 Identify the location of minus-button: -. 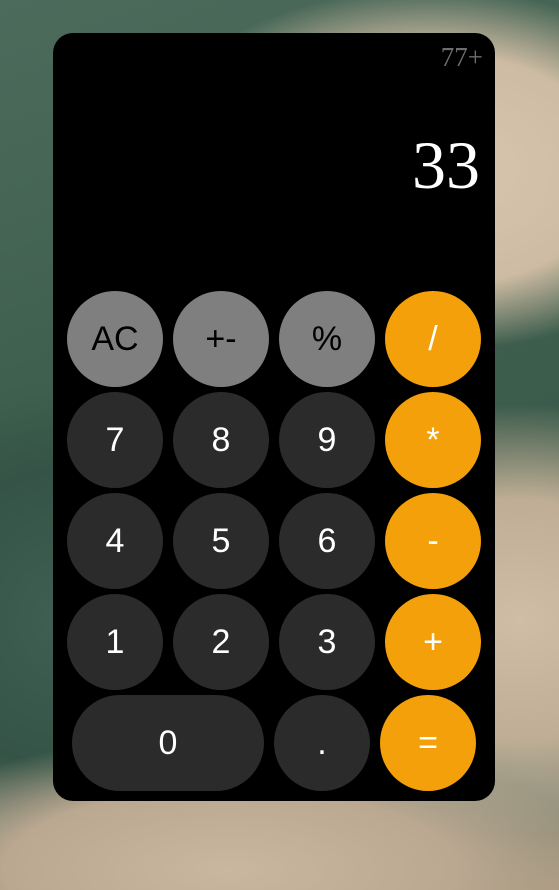
(433, 541).